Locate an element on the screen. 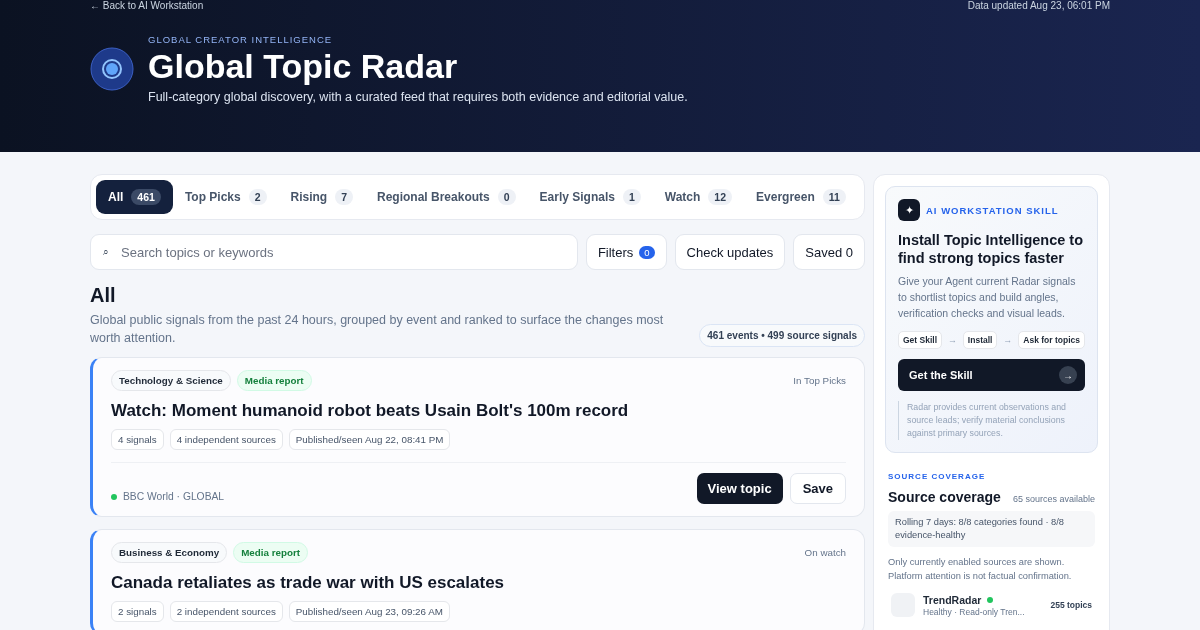  filter-tab: All 461 is located at coordinates (134, 197).